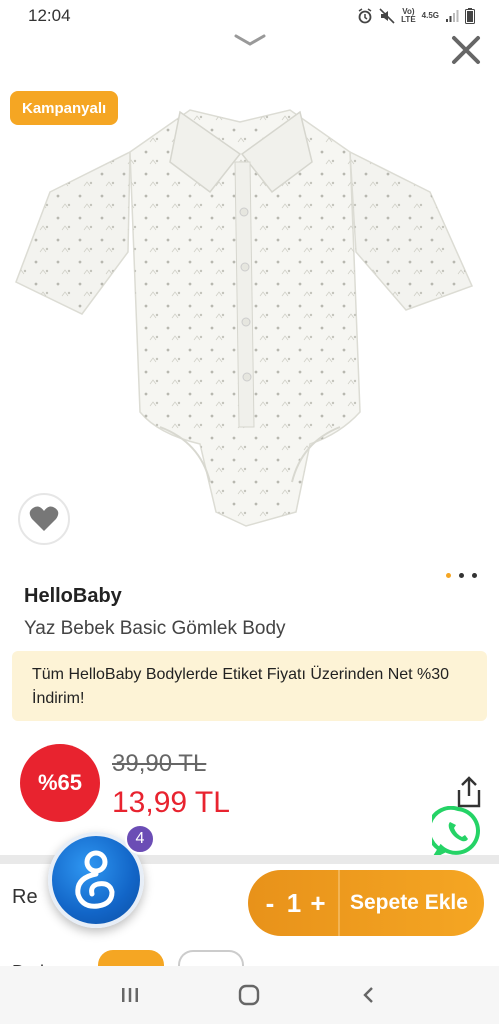 This screenshot has width=499, height=1024. I want to click on system-nav-bar, so click(249, 995).